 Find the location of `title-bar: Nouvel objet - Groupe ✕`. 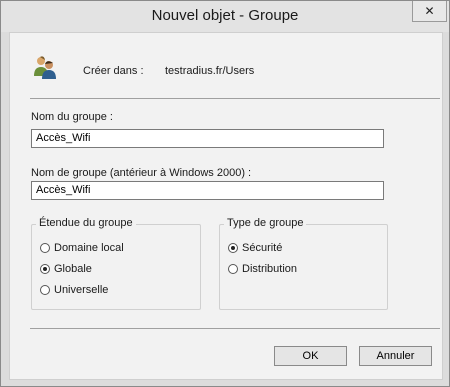

title-bar: Nouvel objet - Groupe ✕ is located at coordinates (225, 16).